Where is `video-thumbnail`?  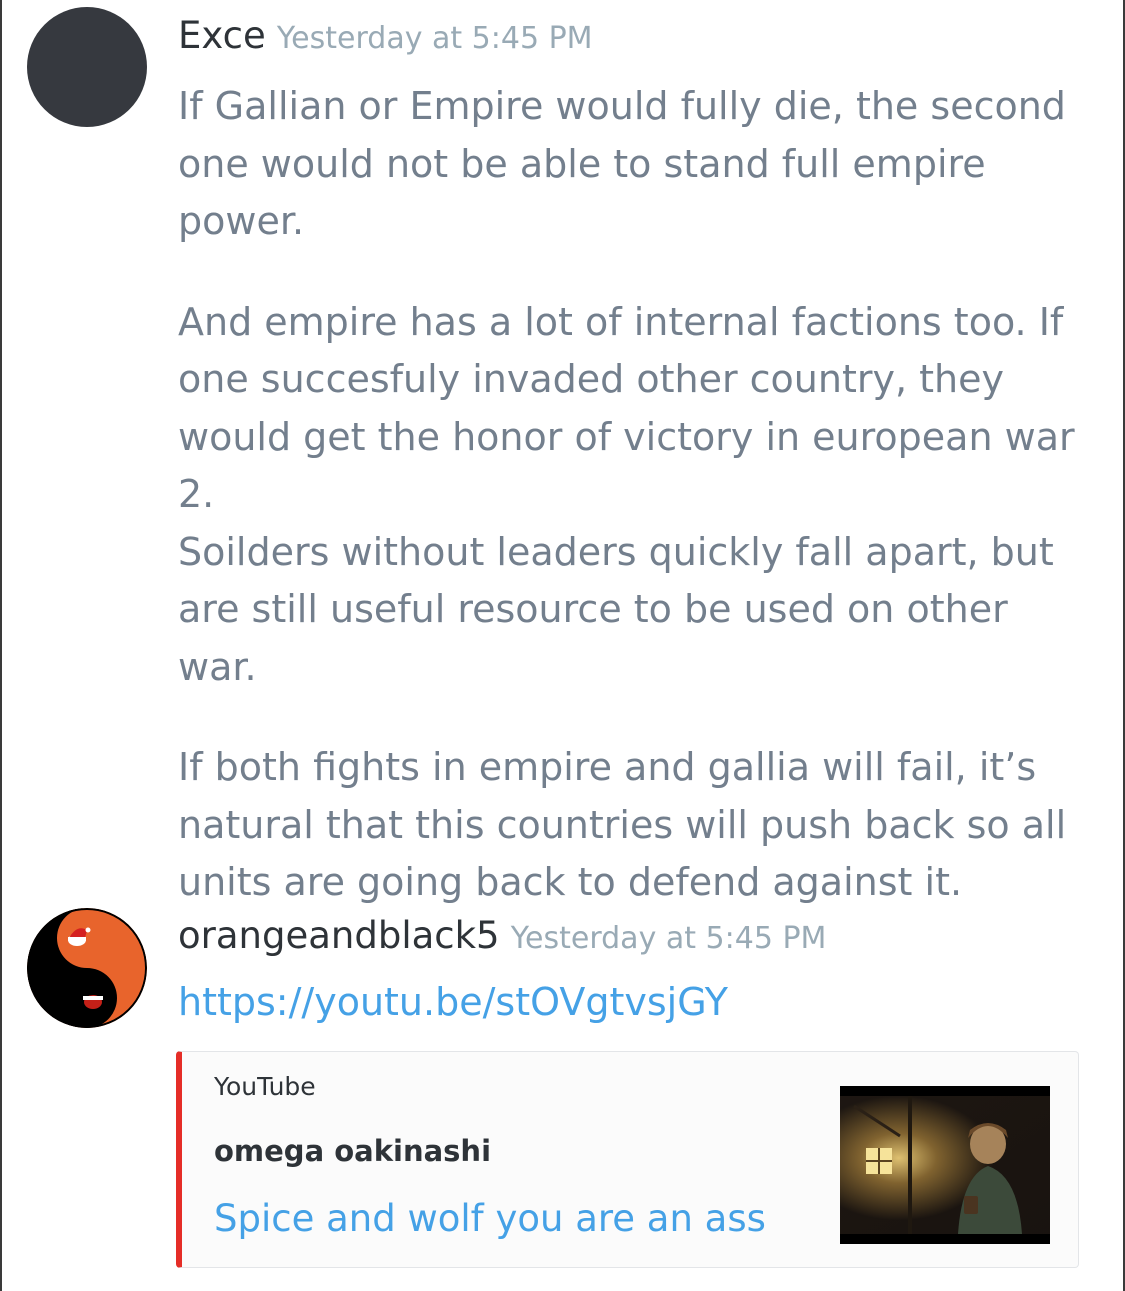 video-thumbnail is located at coordinates (945, 1165).